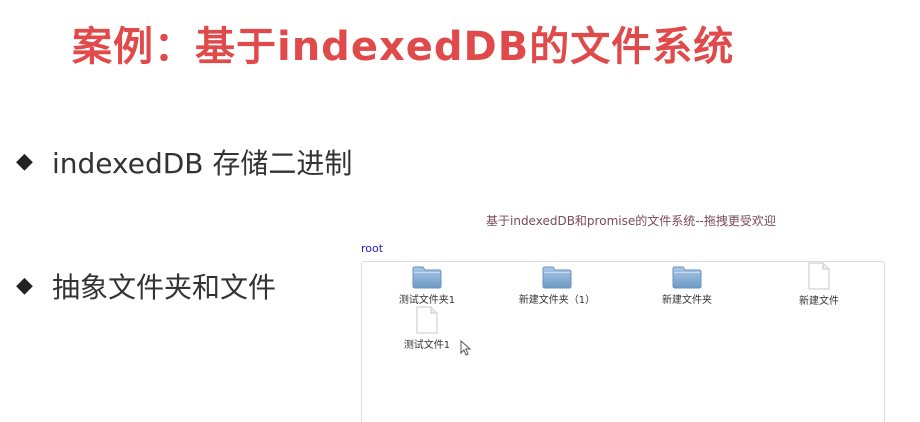 The image size is (920, 422). What do you see at coordinates (202, 163) in the screenshot?
I see `bullet-text: indexedDB 存储二进制` at bounding box center [202, 163].